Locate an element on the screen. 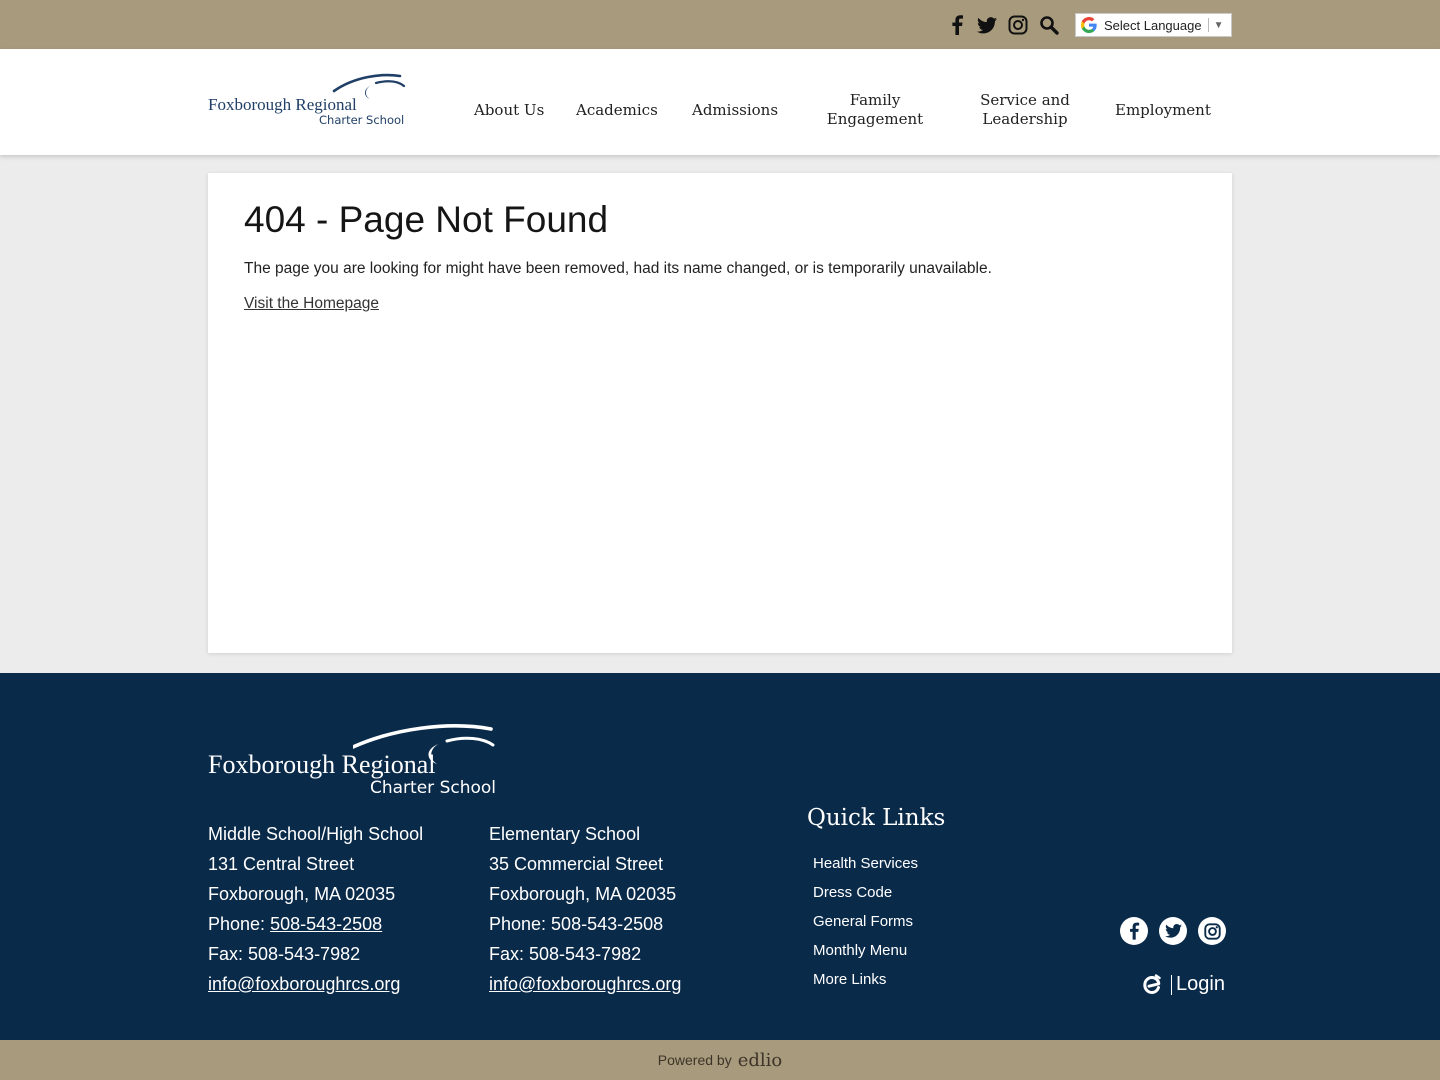 The image size is (1440, 1080). nav-item-about-us: About Us is located at coordinates (509, 110).